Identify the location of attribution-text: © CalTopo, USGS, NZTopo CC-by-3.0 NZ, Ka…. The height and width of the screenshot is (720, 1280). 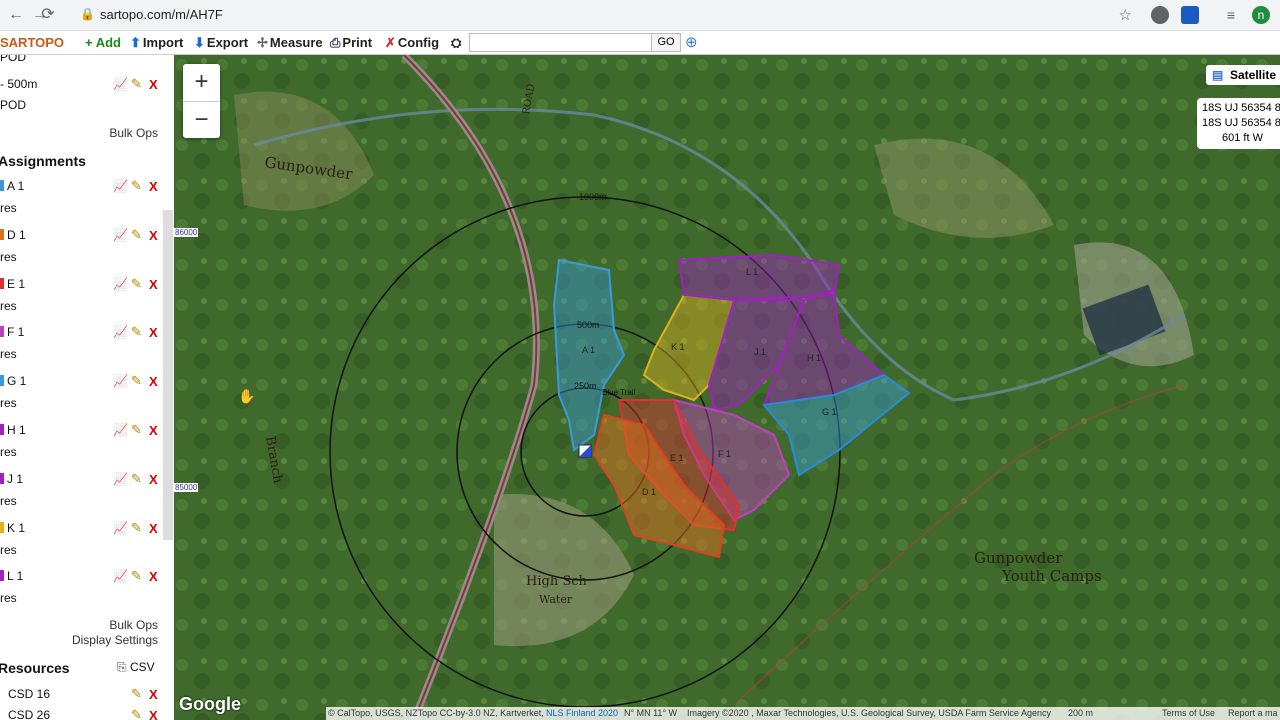
(436, 713).